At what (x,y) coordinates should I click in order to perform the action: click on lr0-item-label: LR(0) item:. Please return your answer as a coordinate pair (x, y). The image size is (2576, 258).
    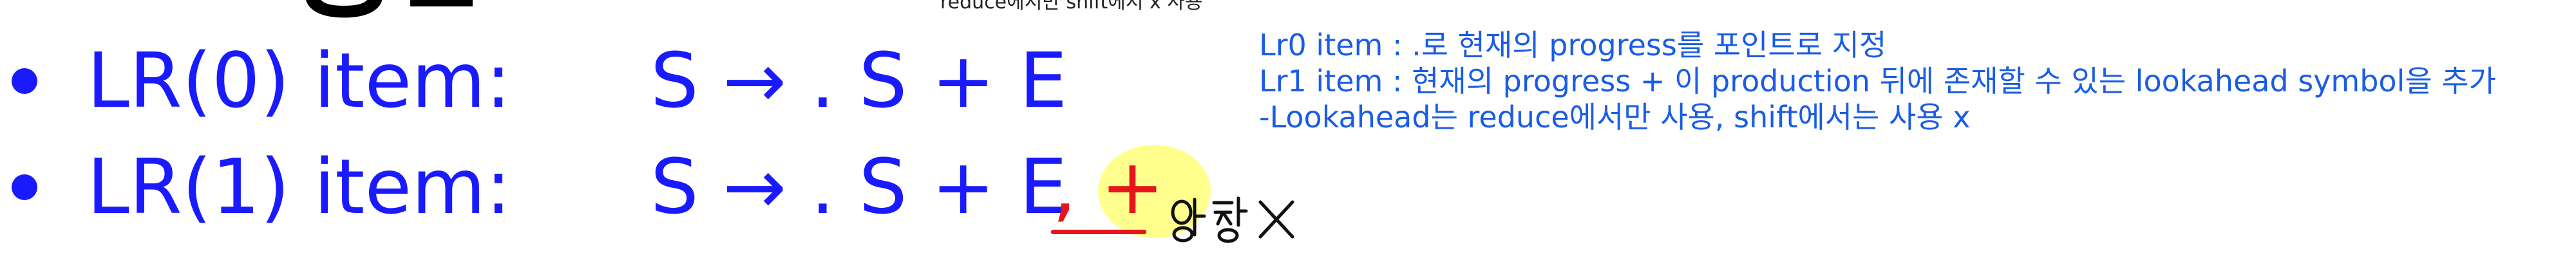
    Looking at the image, I should click on (299, 80).